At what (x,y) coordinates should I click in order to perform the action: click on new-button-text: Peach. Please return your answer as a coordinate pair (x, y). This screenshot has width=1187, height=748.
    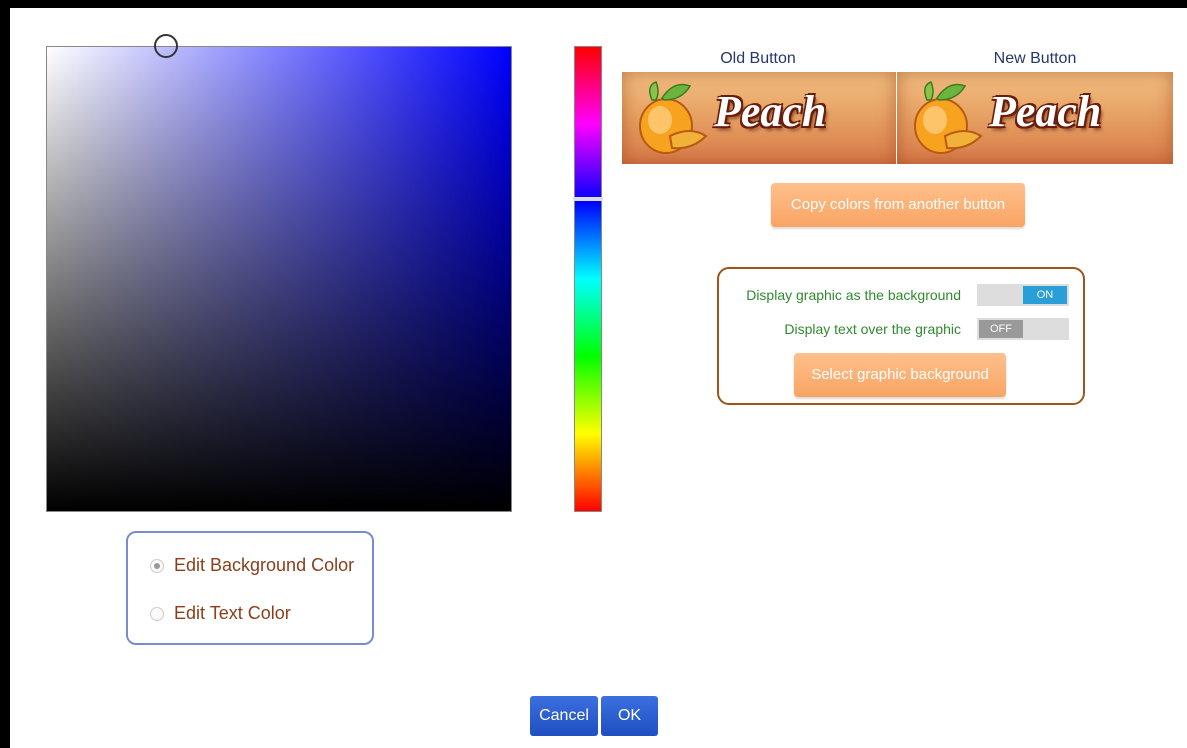
    Looking at the image, I should click on (1045, 111).